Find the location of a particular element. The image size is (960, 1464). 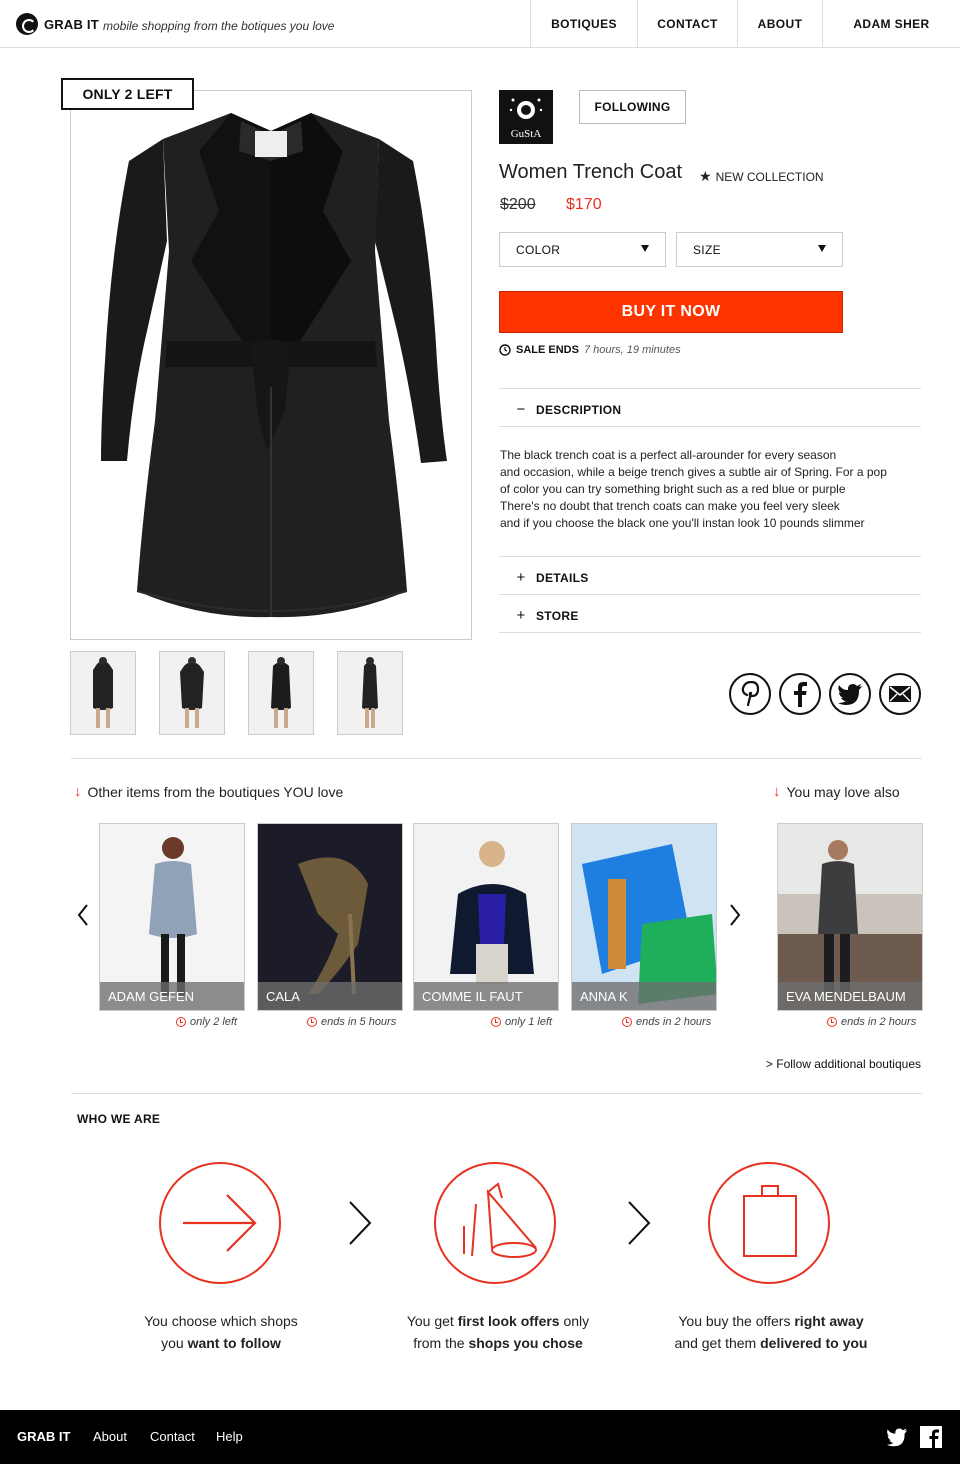

step-text-line: You choose which shops is located at coordinates (221, 1321).